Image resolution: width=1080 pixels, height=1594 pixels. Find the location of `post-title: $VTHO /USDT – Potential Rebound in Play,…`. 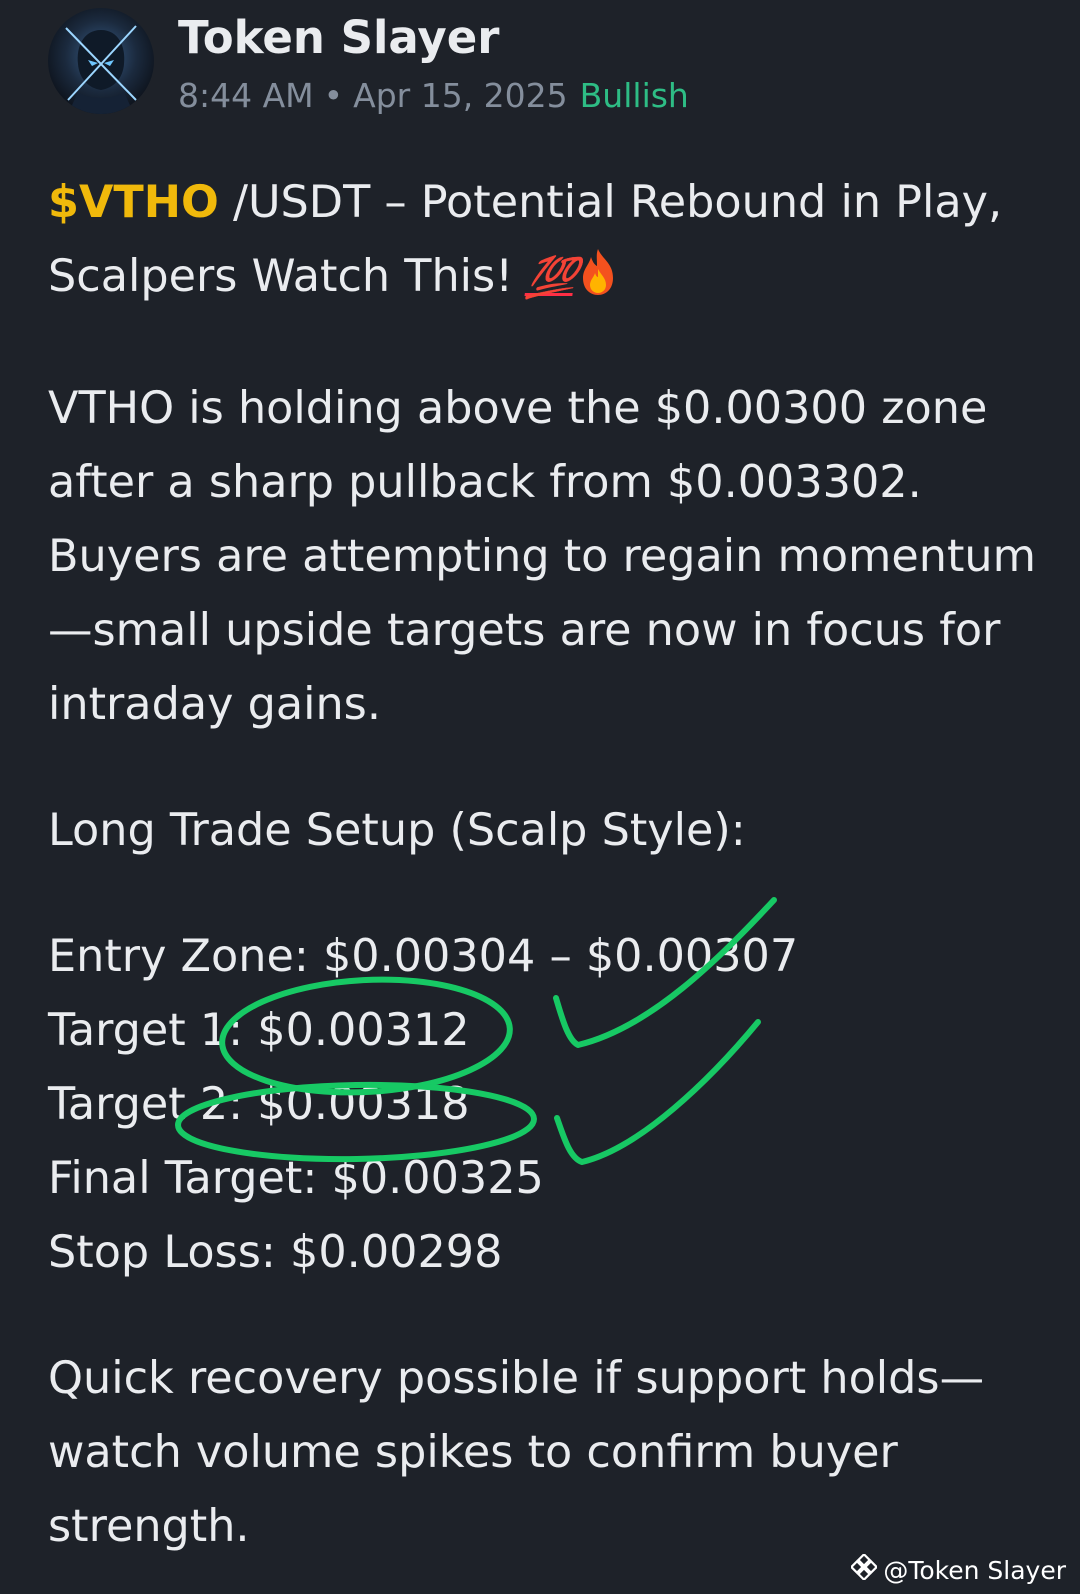

post-title: $VTHO /USDT – Potential Rebound in Play,… is located at coordinates (548, 243).